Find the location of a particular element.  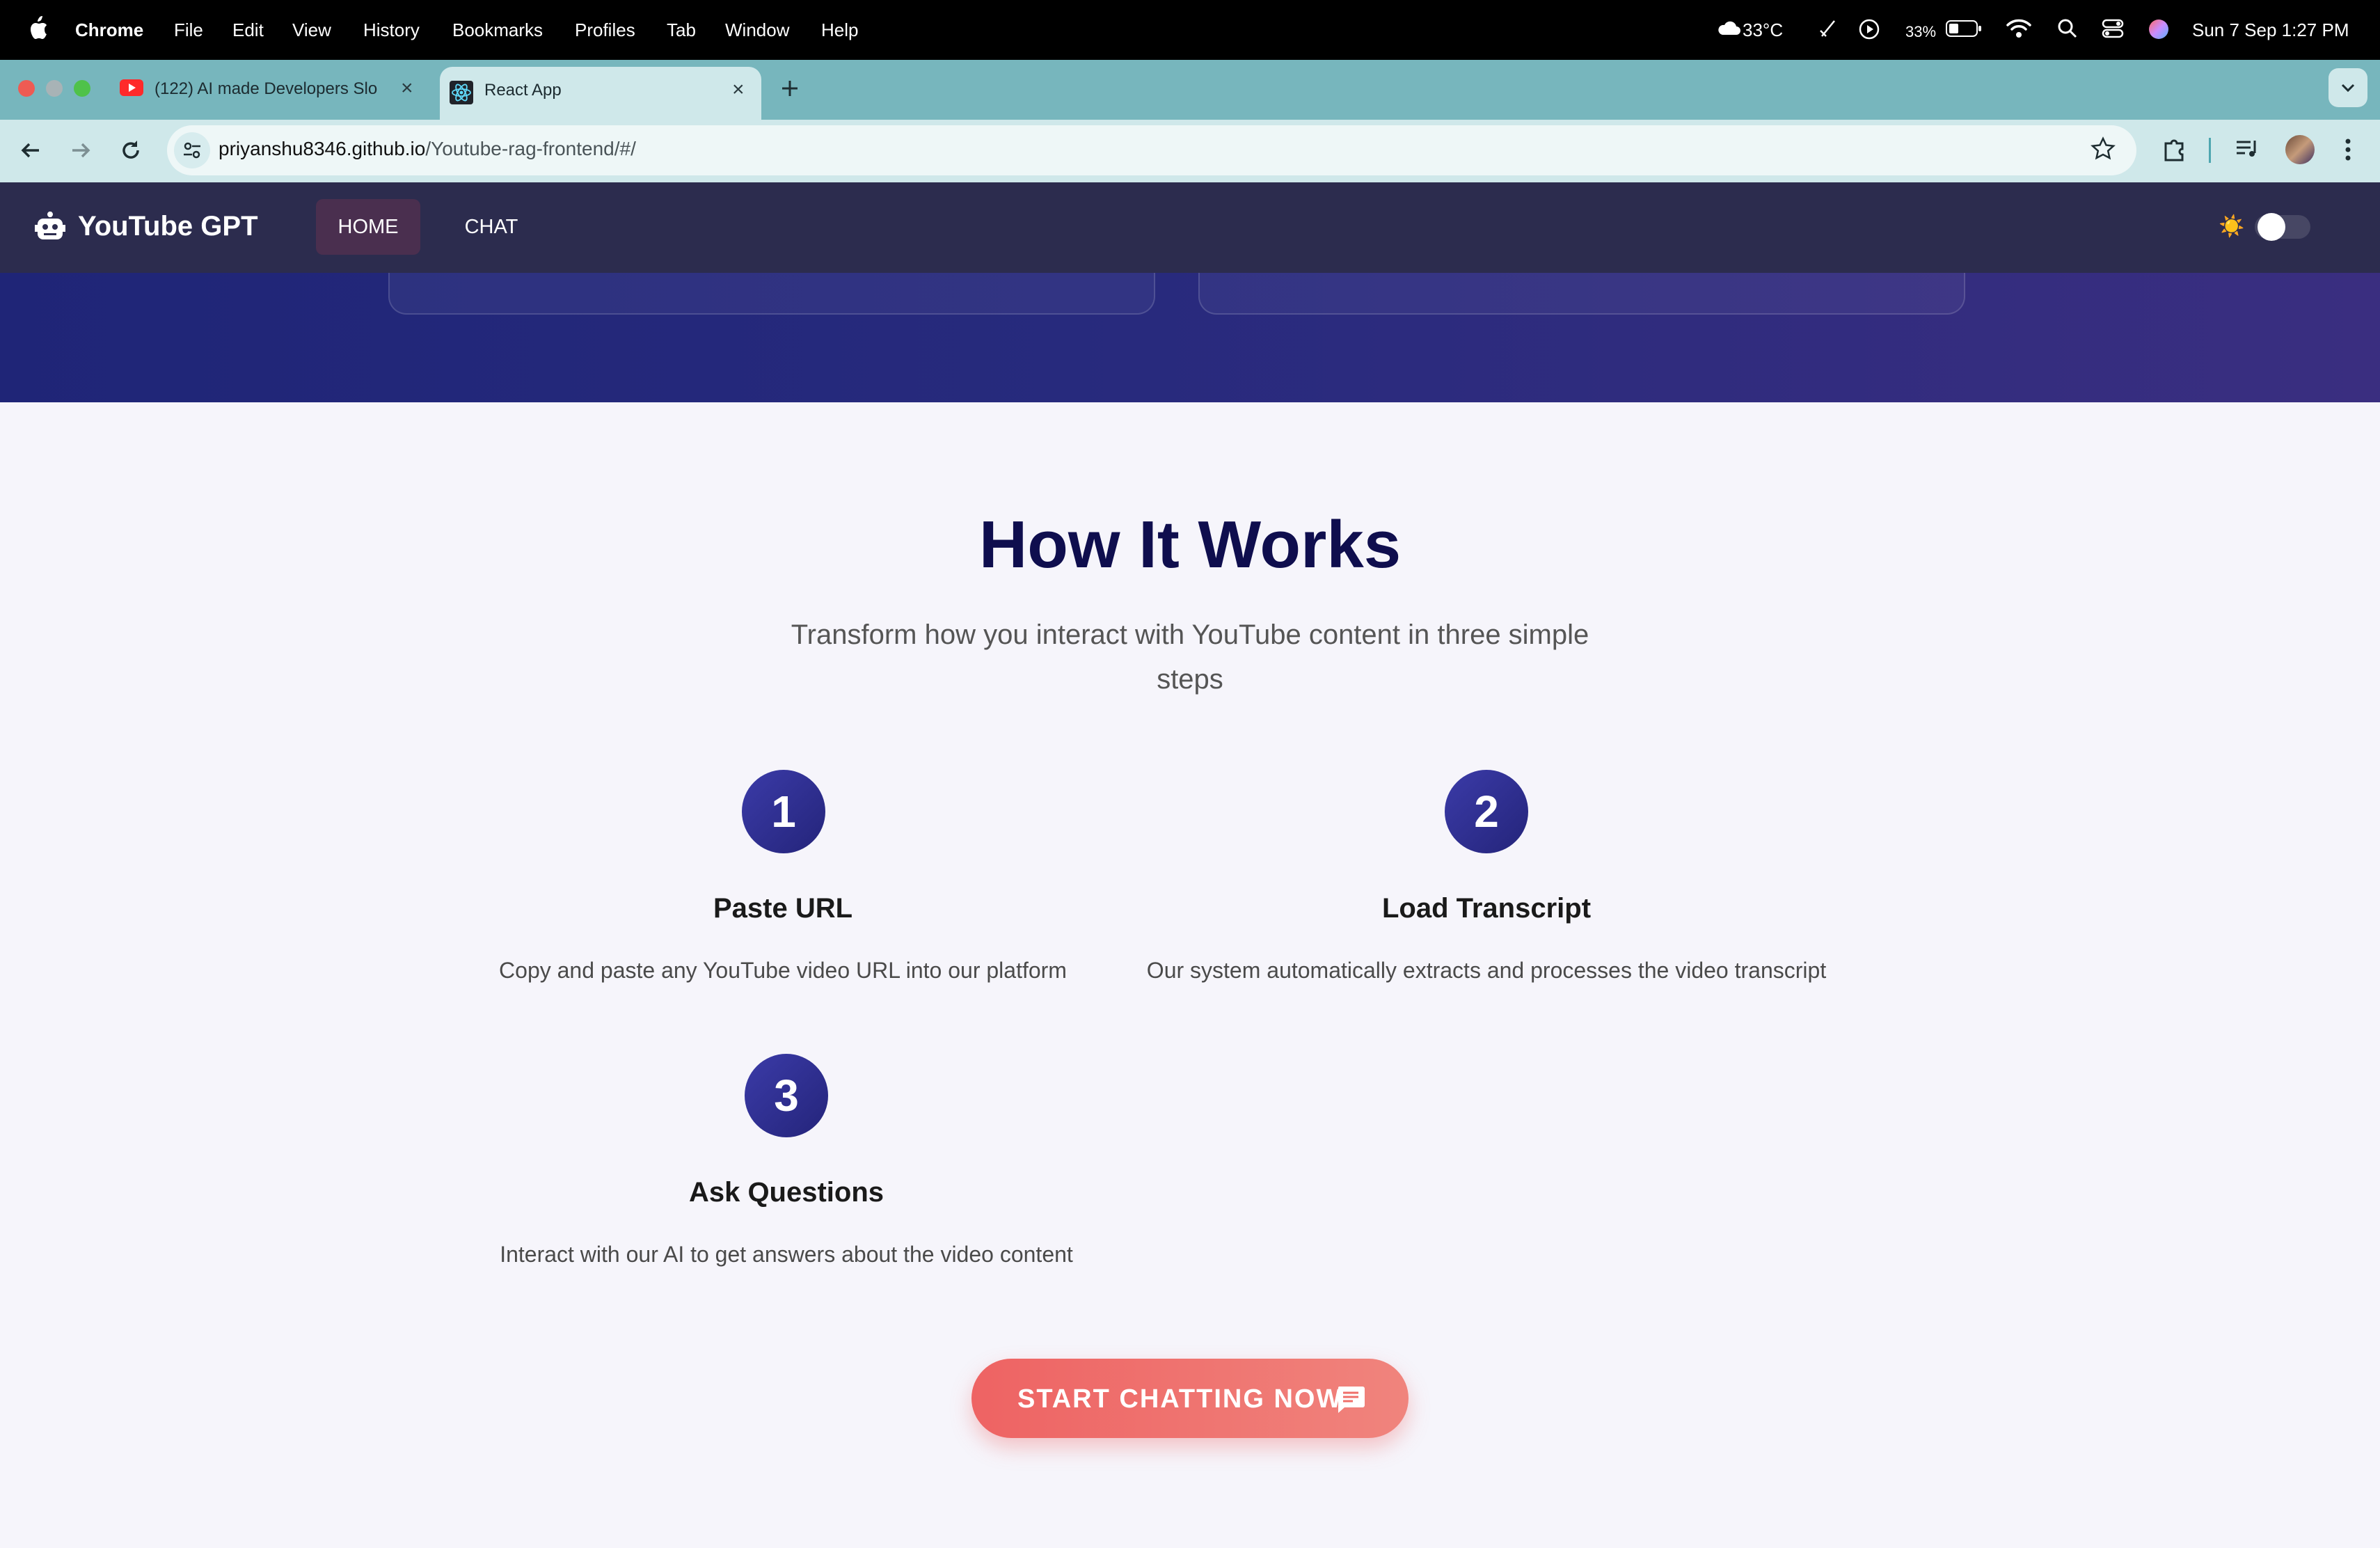

battery-percent: 33% is located at coordinates (1921, 31).